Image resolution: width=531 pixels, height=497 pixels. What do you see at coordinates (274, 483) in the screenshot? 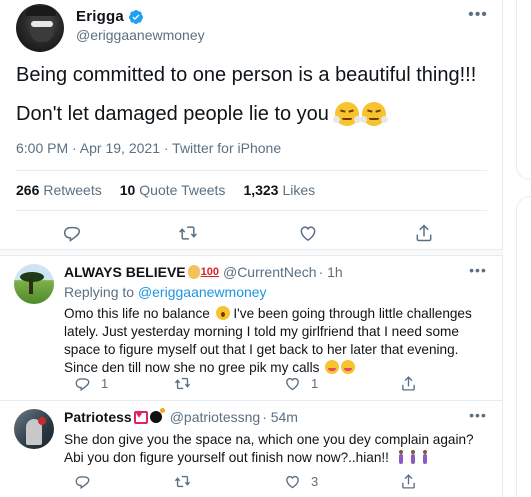
I see `reply-actions: 3` at bounding box center [274, 483].